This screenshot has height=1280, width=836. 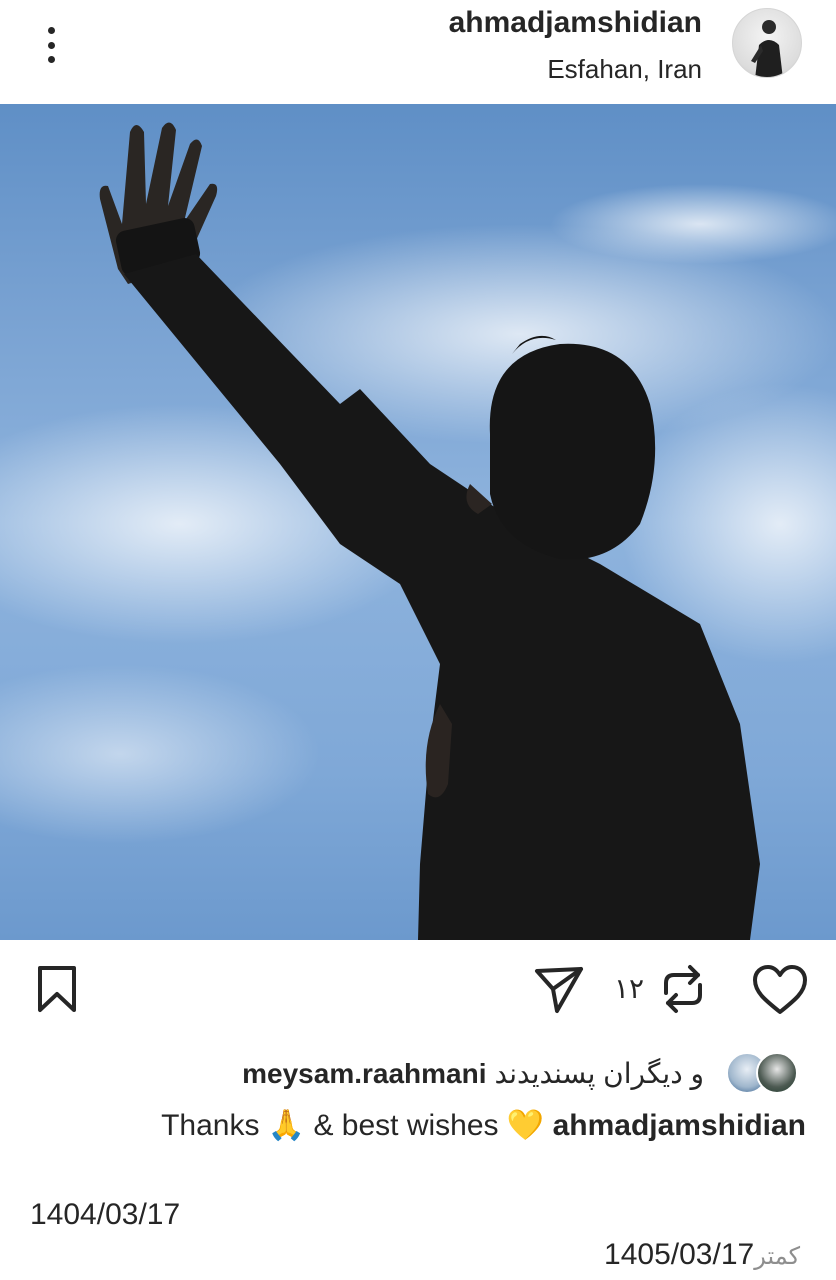 I want to click on likes-summary: meysam.raahmani و دیگران پسندیدند, so click(x=523, y=1073).